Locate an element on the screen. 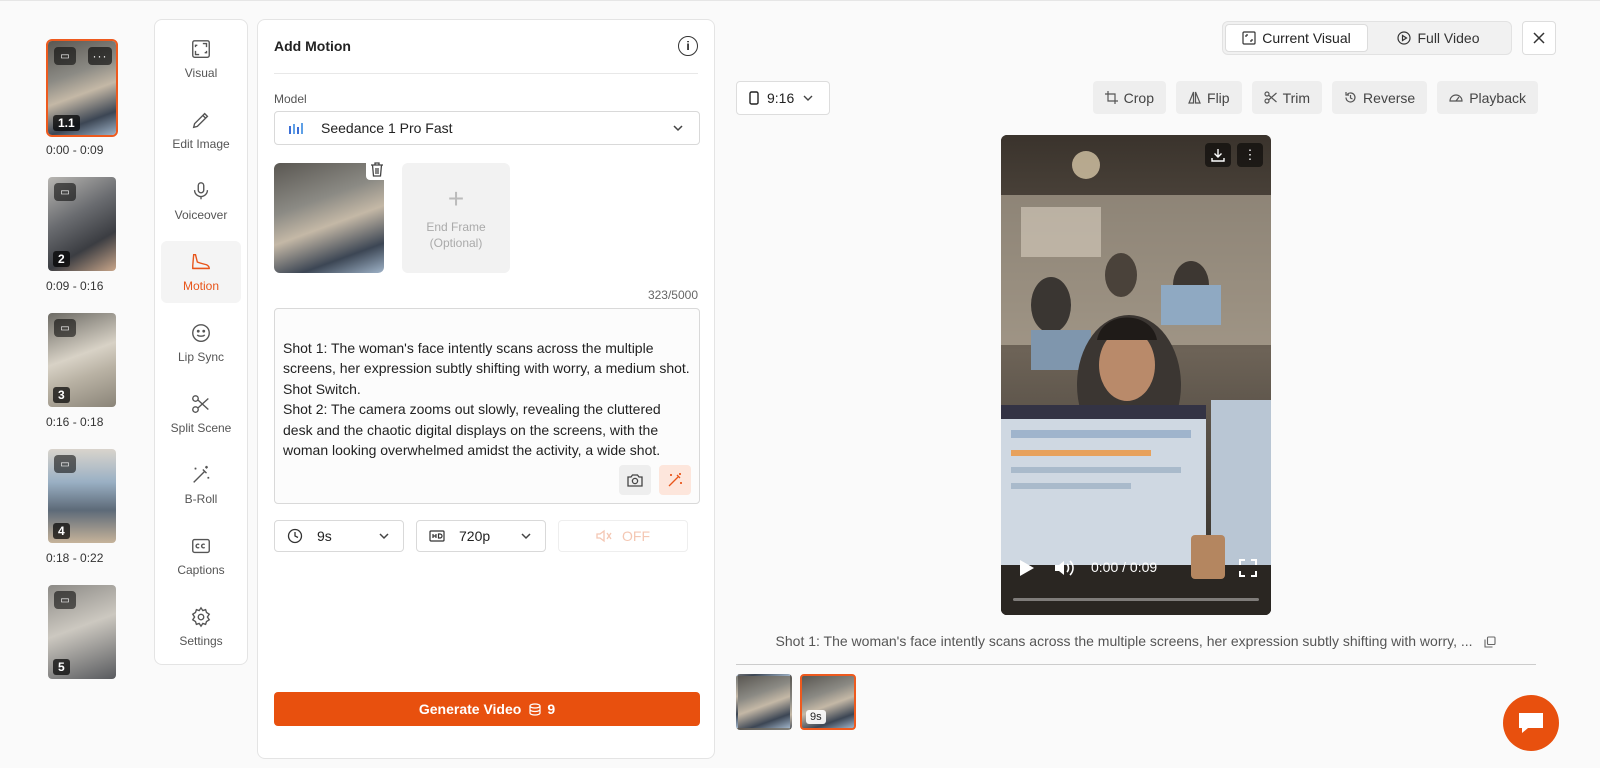 Image resolution: width=1600 pixels, height=768 pixels. tool-label: Settings is located at coordinates (201, 641).